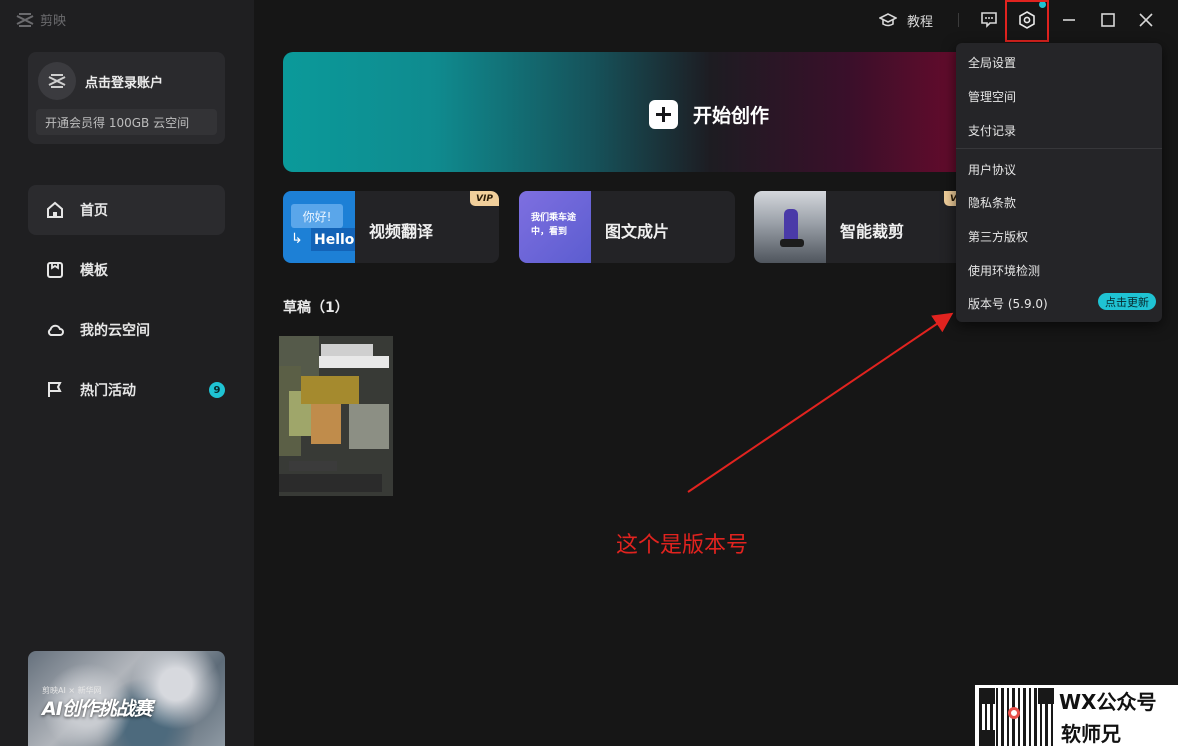 The image size is (1178, 746). What do you see at coordinates (1091, 734) in the screenshot?
I see `watermark-line-2: 软师兄` at bounding box center [1091, 734].